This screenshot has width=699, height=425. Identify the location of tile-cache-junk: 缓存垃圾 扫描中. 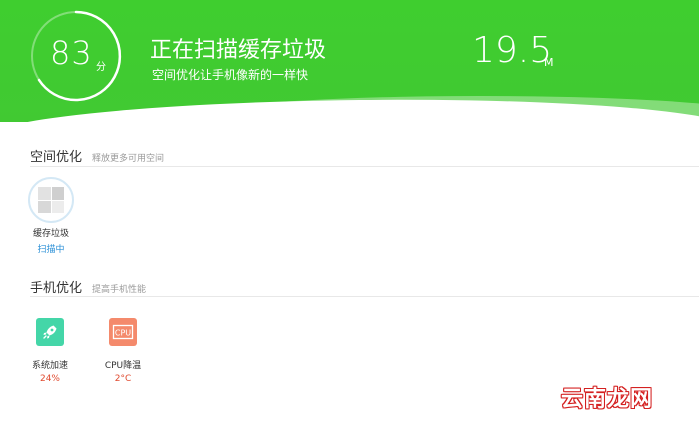
(51, 216).